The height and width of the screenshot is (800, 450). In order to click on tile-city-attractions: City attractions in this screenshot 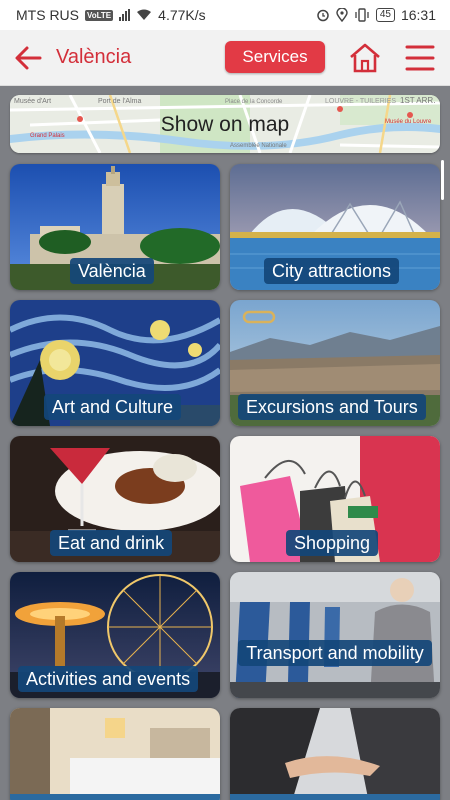, I will do `click(335, 227)`.